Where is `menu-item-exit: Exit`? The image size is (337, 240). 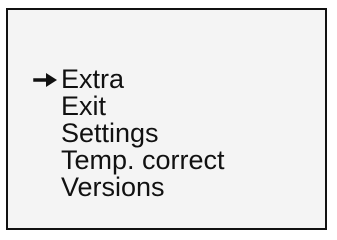
menu-item-exit: Exit is located at coordinates (128, 106).